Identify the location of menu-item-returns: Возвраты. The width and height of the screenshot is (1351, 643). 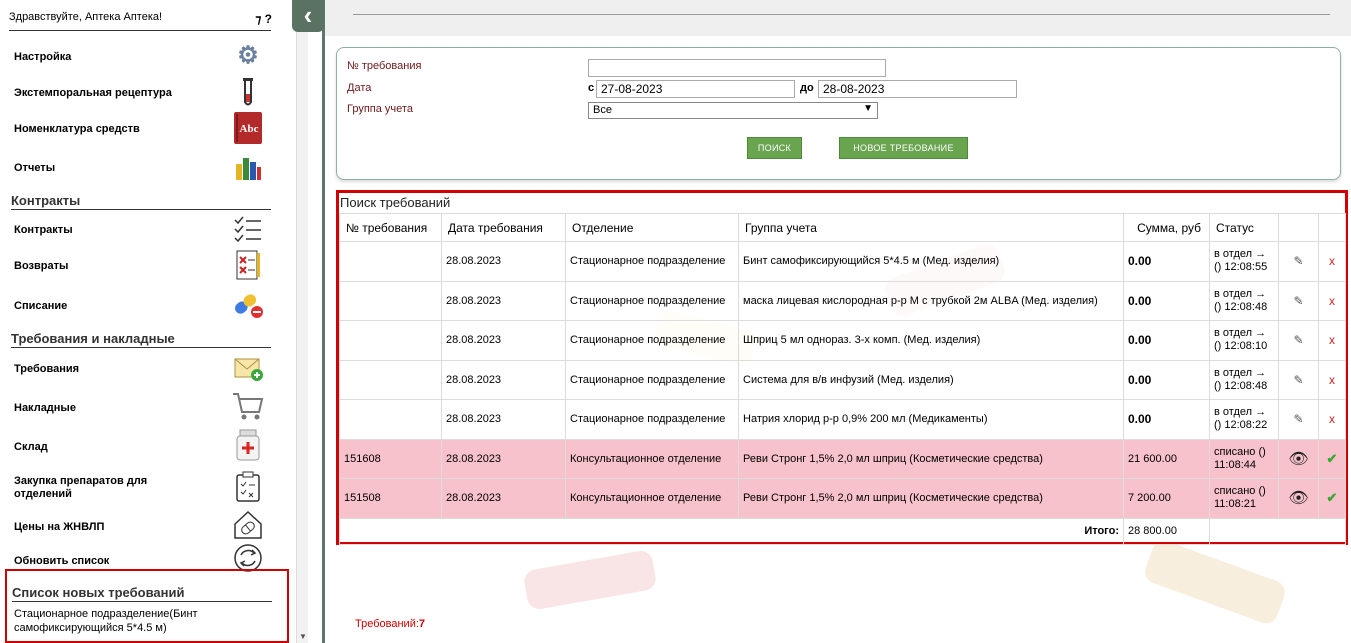
(141, 266).